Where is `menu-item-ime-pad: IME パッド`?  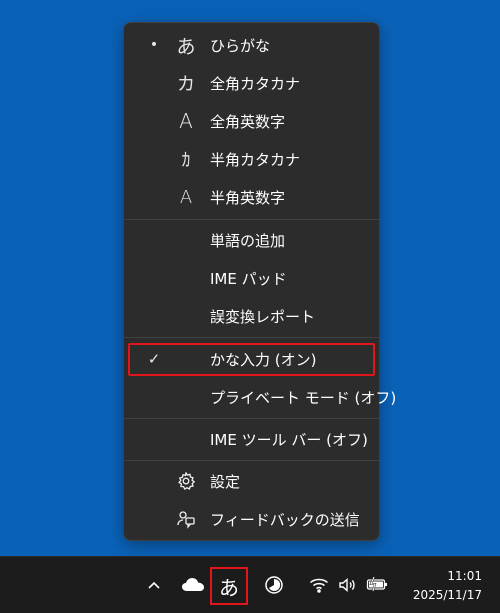 menu-item-ime-pad: IME パッド is located at coordinates (251, 278).